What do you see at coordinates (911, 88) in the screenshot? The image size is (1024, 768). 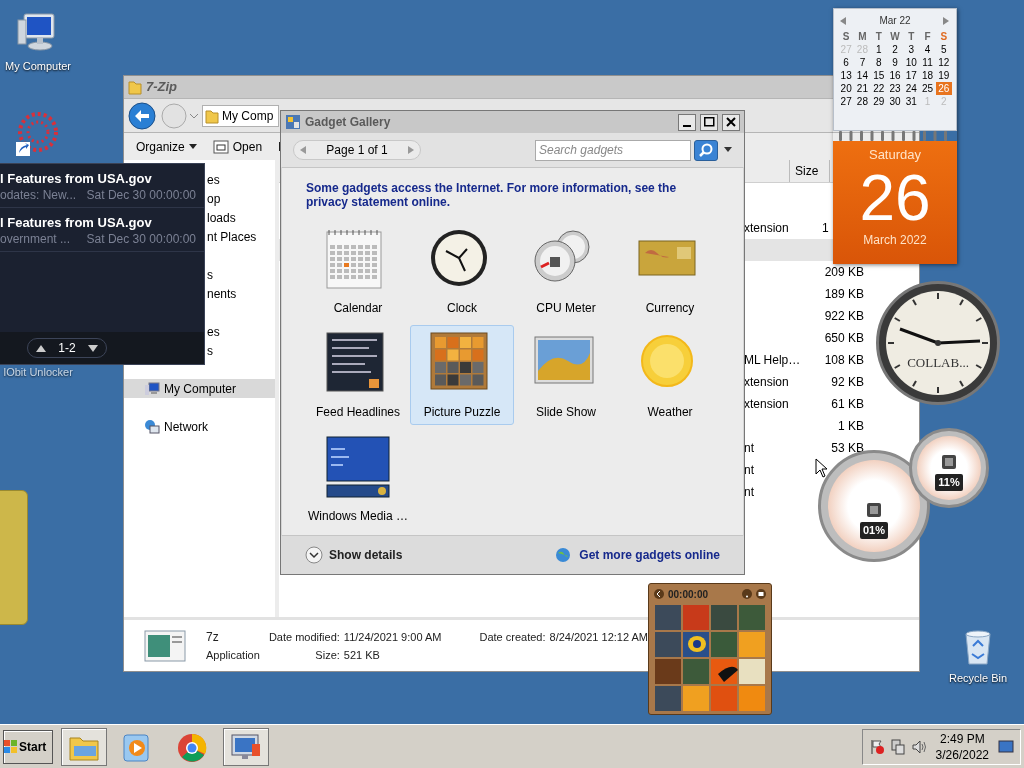 I see `calendar-day: 24` at bounding box center [911, 88].